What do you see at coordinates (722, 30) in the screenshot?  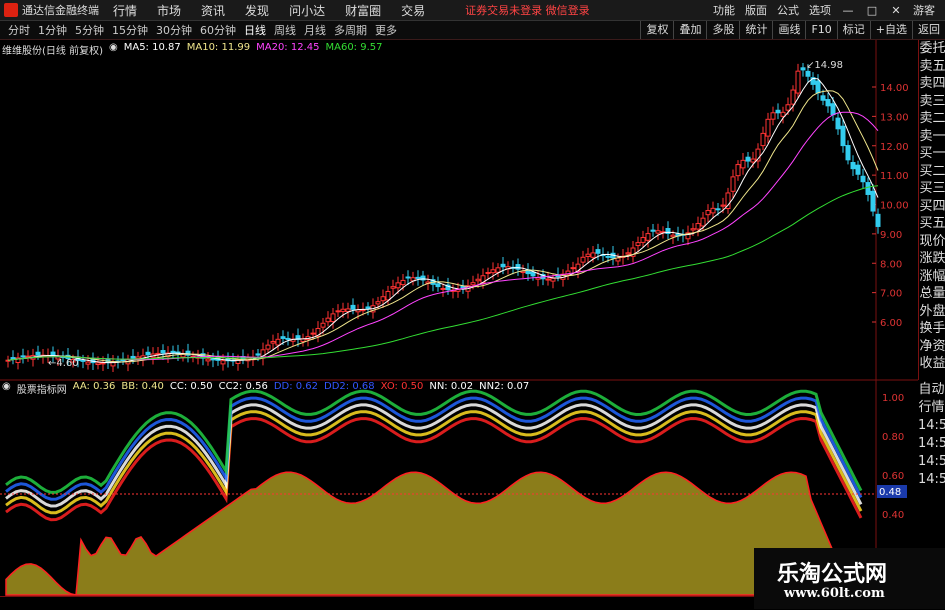 I see `multi-stock-button: 多股` at bounding box center [722, 30].